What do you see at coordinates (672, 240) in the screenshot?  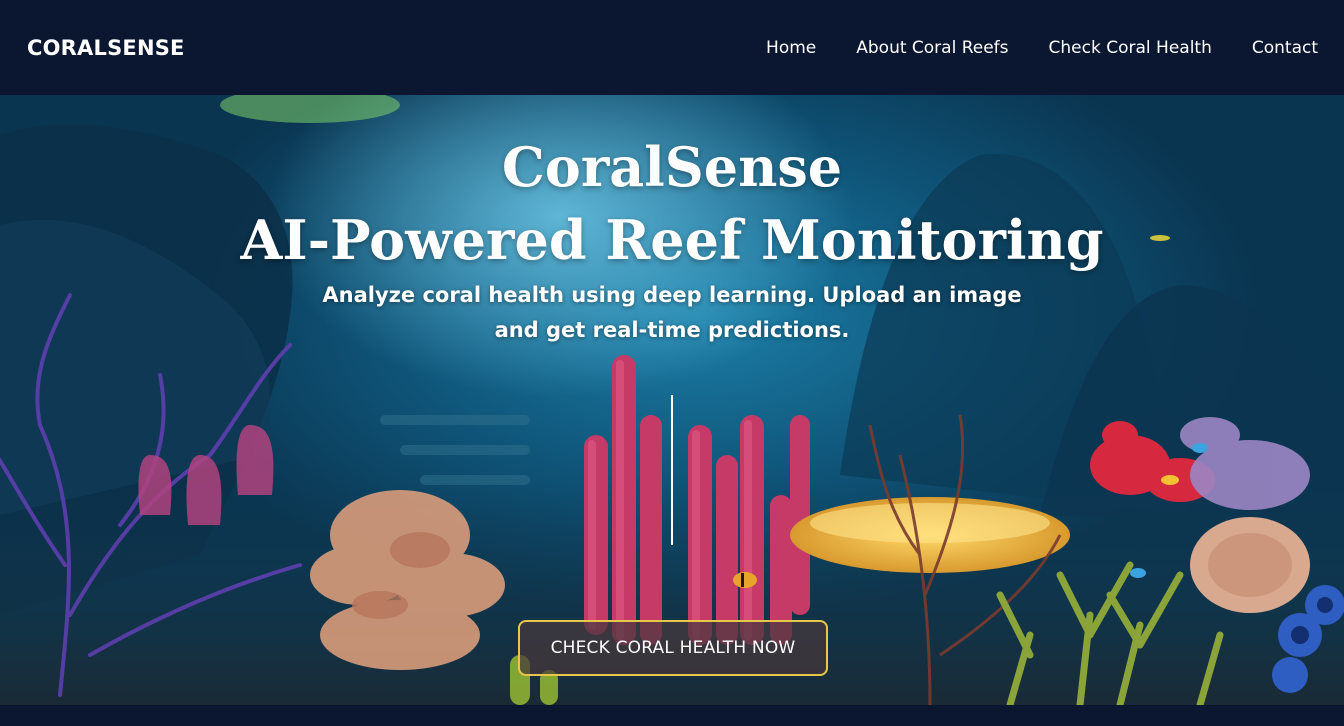 I see `hero-title-tagline: AI-Powered Reef Monitoring` at bounding box center [672, 240].